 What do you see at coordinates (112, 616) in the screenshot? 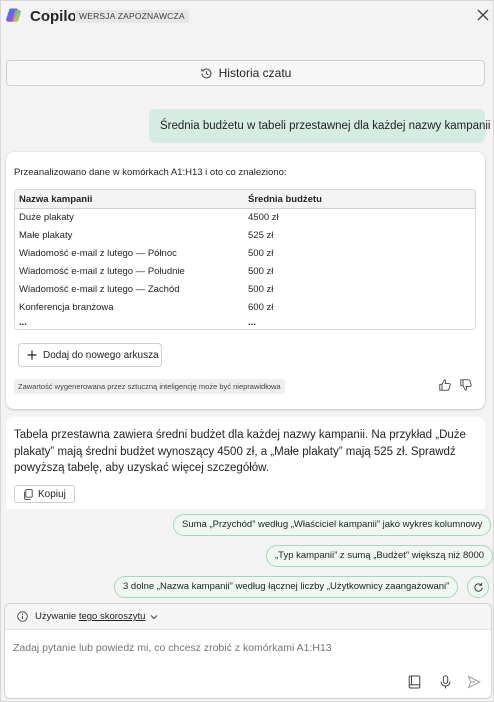
I see `context-link: tego skoroszytu` at bounding box center [112, 616].